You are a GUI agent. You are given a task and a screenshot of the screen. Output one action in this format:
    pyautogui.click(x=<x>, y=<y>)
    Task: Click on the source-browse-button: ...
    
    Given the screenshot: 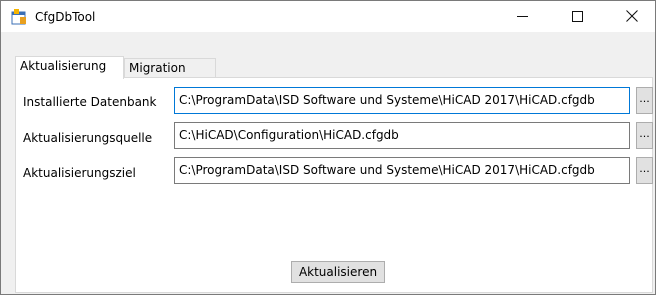 What is the action you would take?
    pyautogui.click(x=644, y=135)
    